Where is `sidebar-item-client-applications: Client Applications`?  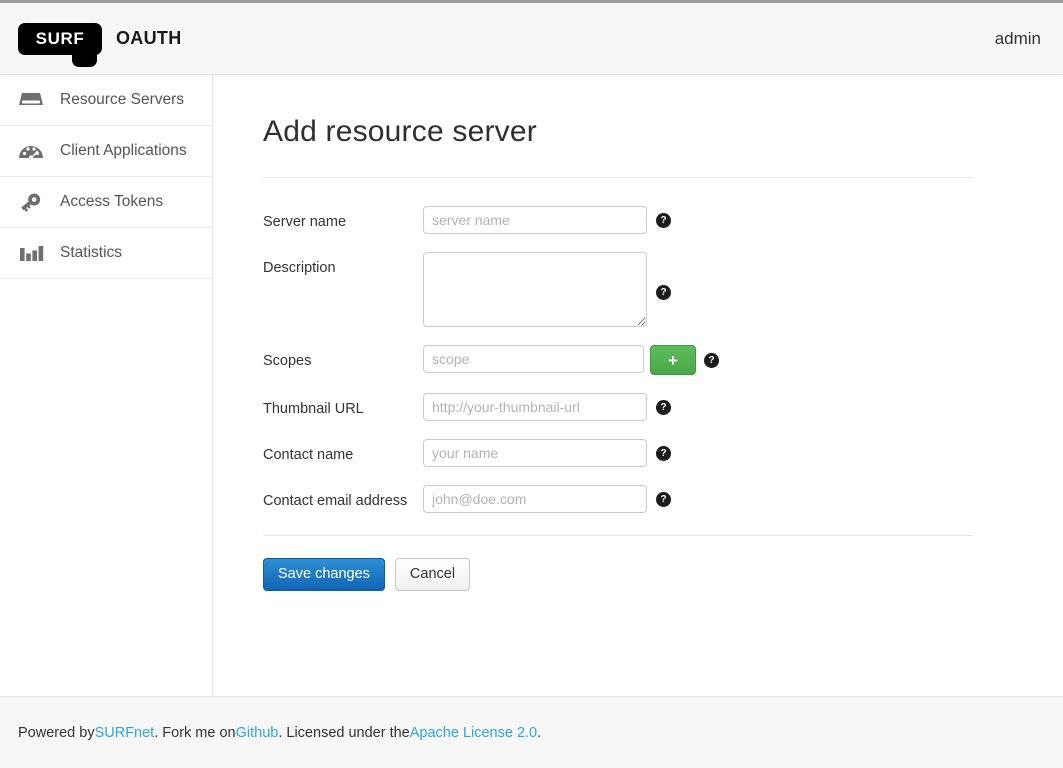 sidebar-item-client-applications: Client Applications is located at coordinates (106, 151).